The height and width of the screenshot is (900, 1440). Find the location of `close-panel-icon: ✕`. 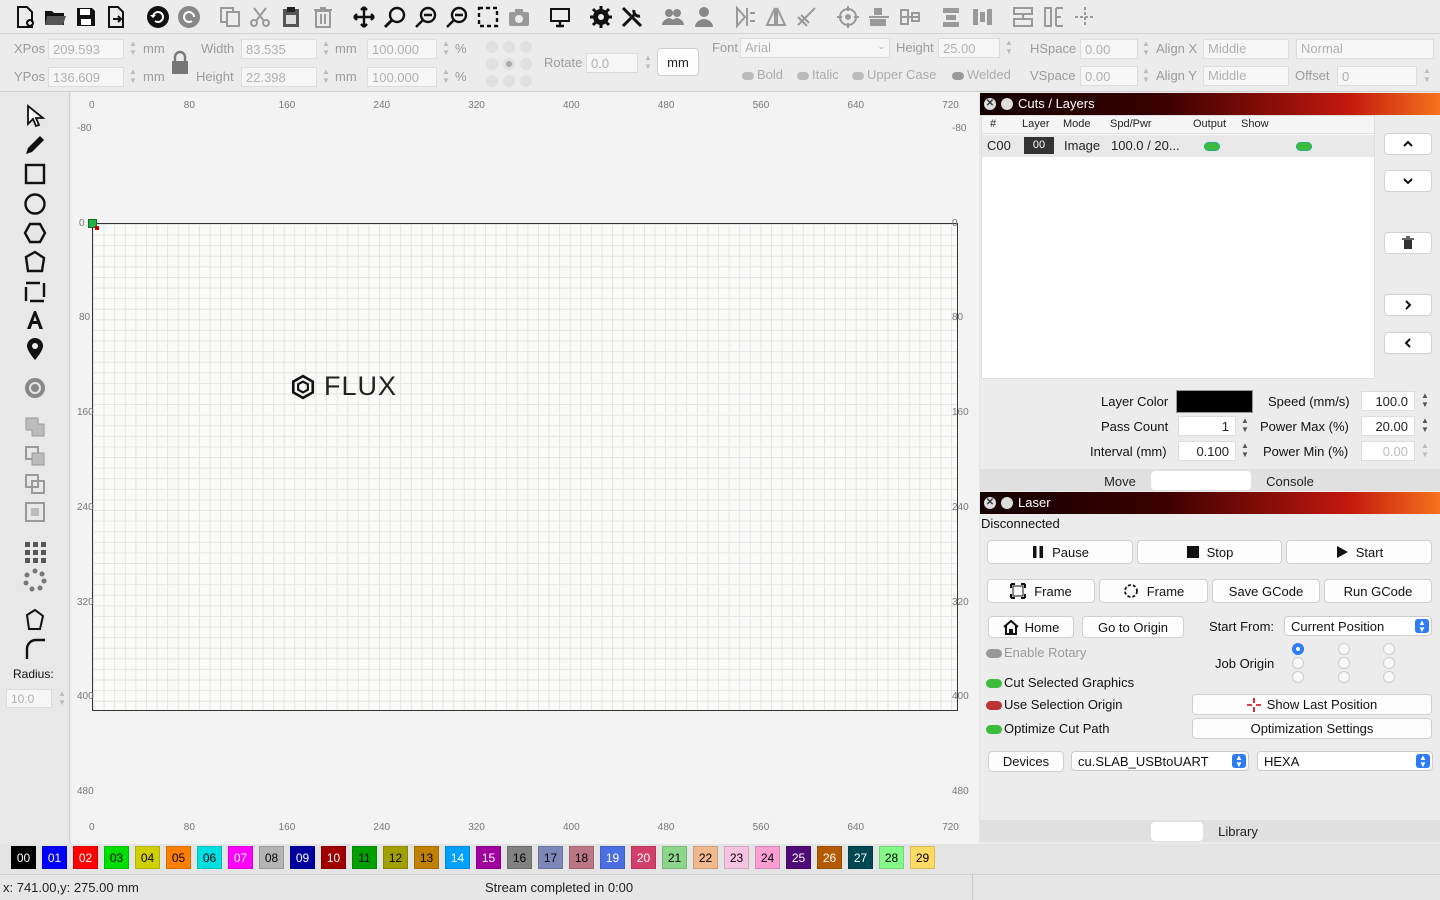

close-panel-icon: ✕ is located at coordinates (990, 503).